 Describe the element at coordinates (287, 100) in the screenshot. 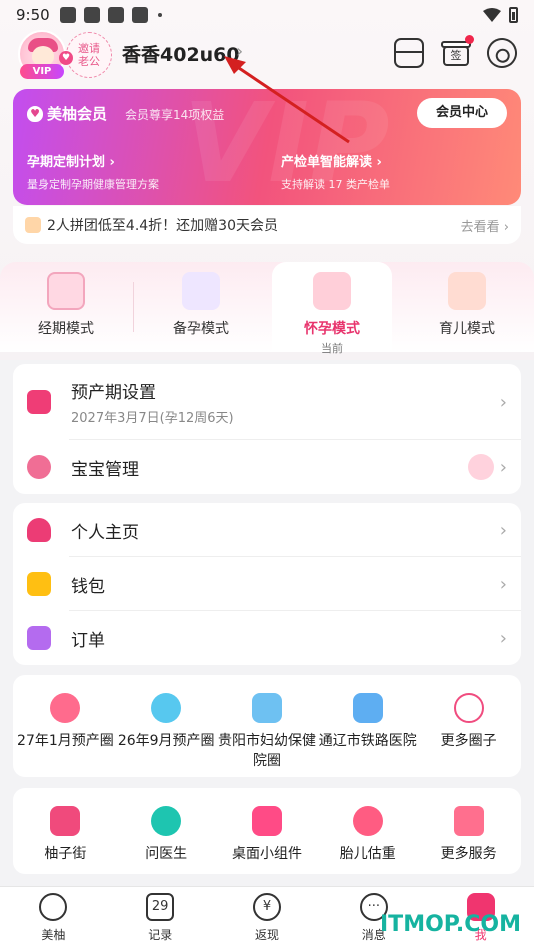

I see `annotation-arrow` at that location.